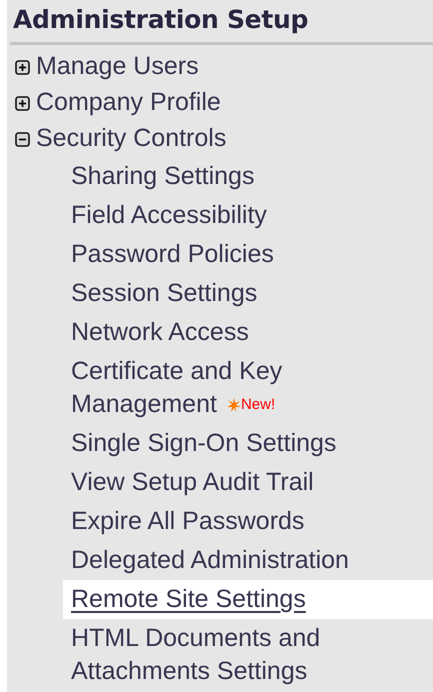  I want to click on submenu-link: Remote Site Settings, so click(211, 599).